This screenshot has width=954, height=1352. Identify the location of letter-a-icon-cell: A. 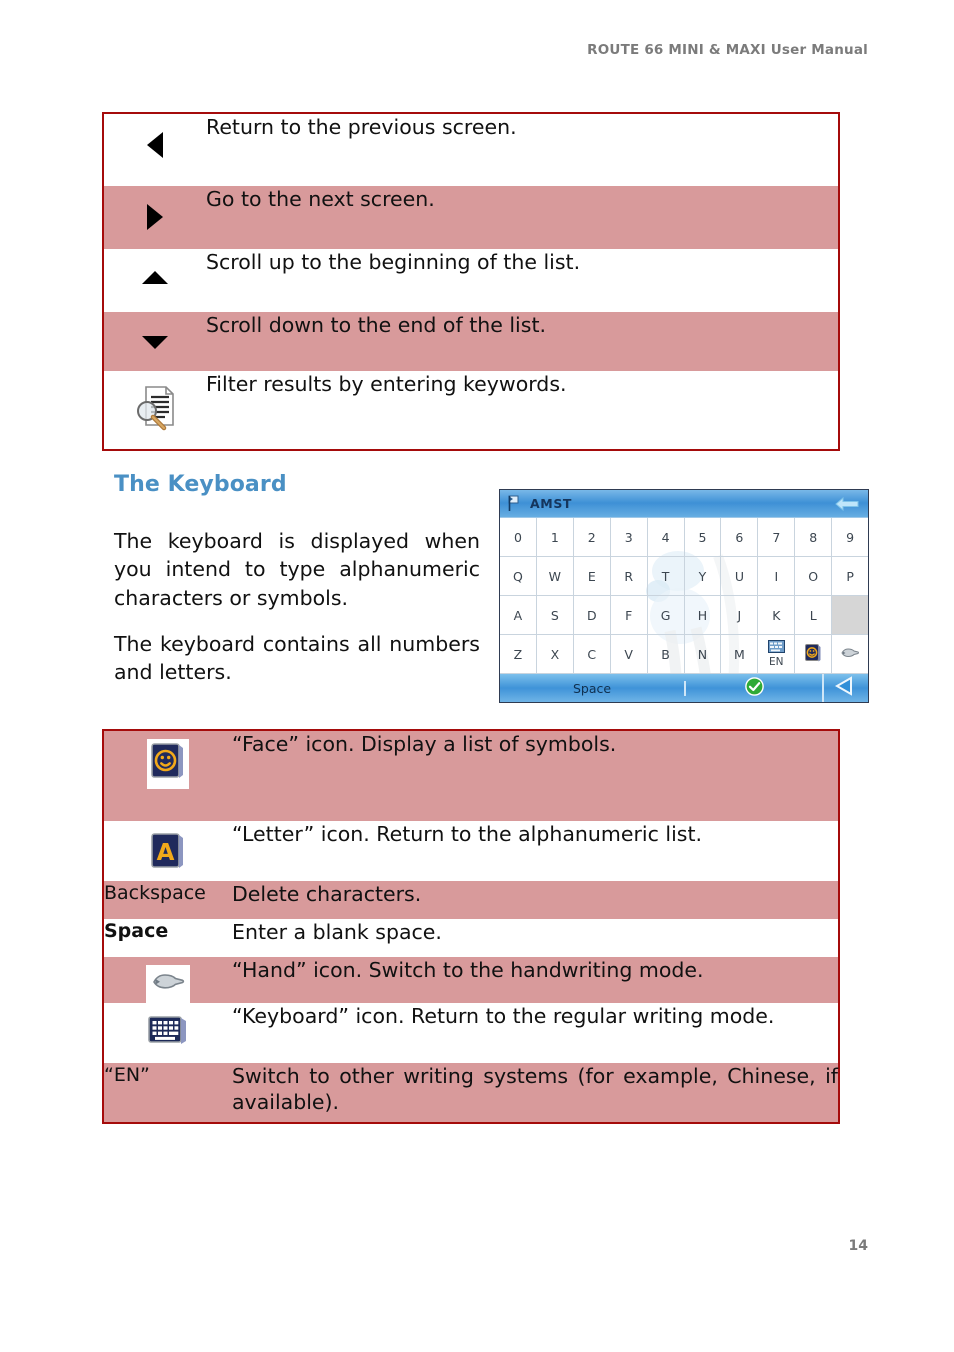
(167, 851).